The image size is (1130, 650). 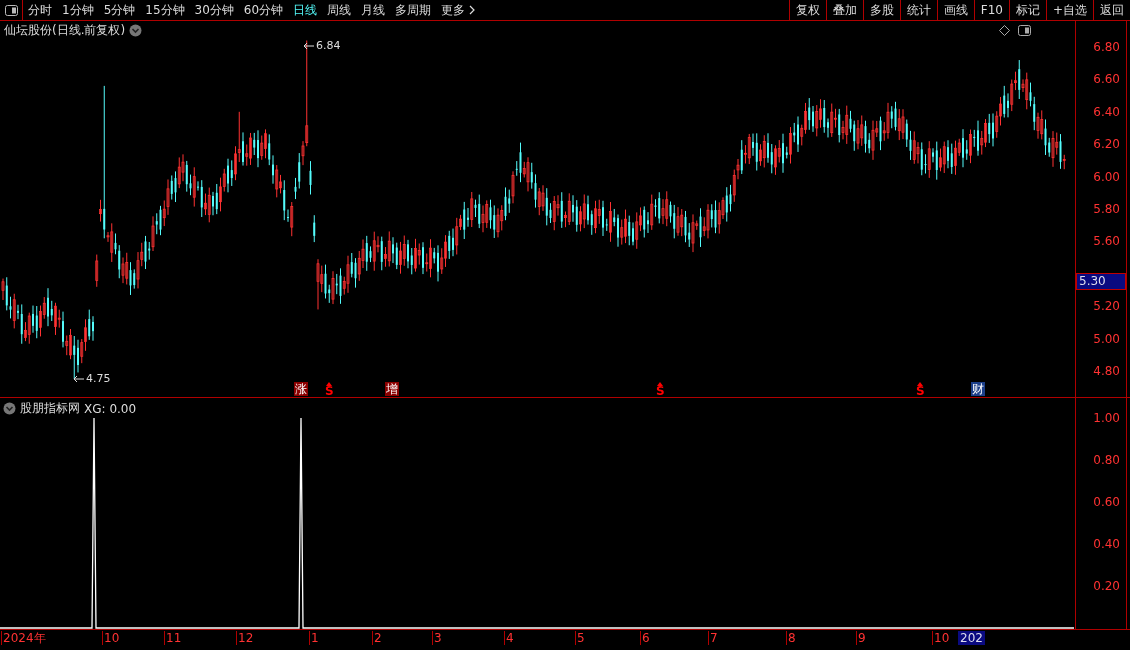 What do you see at coordinates (1106, 586) in the screenshot?
I see `axis-label: 0.20` at bounding box center [1106, 586].